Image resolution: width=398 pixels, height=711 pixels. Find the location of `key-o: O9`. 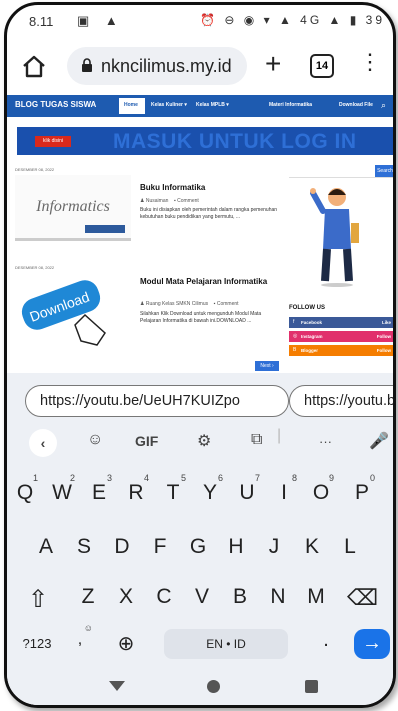

key-o: O9 is located at coordinates (321, 489).